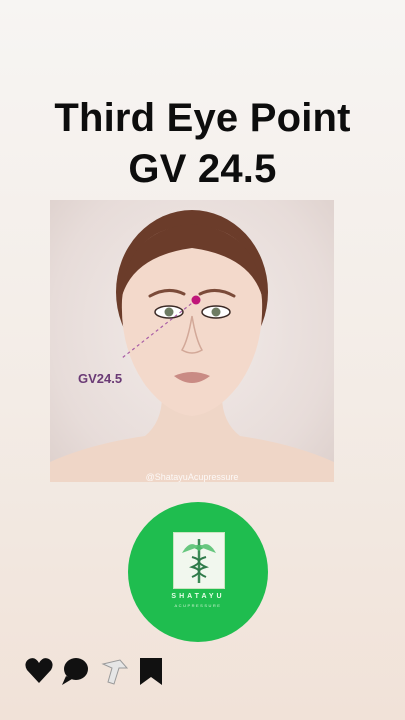  What do you see at coordinates (199, 560) in the screenshot?
I see `caduceus-icon` at bounding box center [199, 560].